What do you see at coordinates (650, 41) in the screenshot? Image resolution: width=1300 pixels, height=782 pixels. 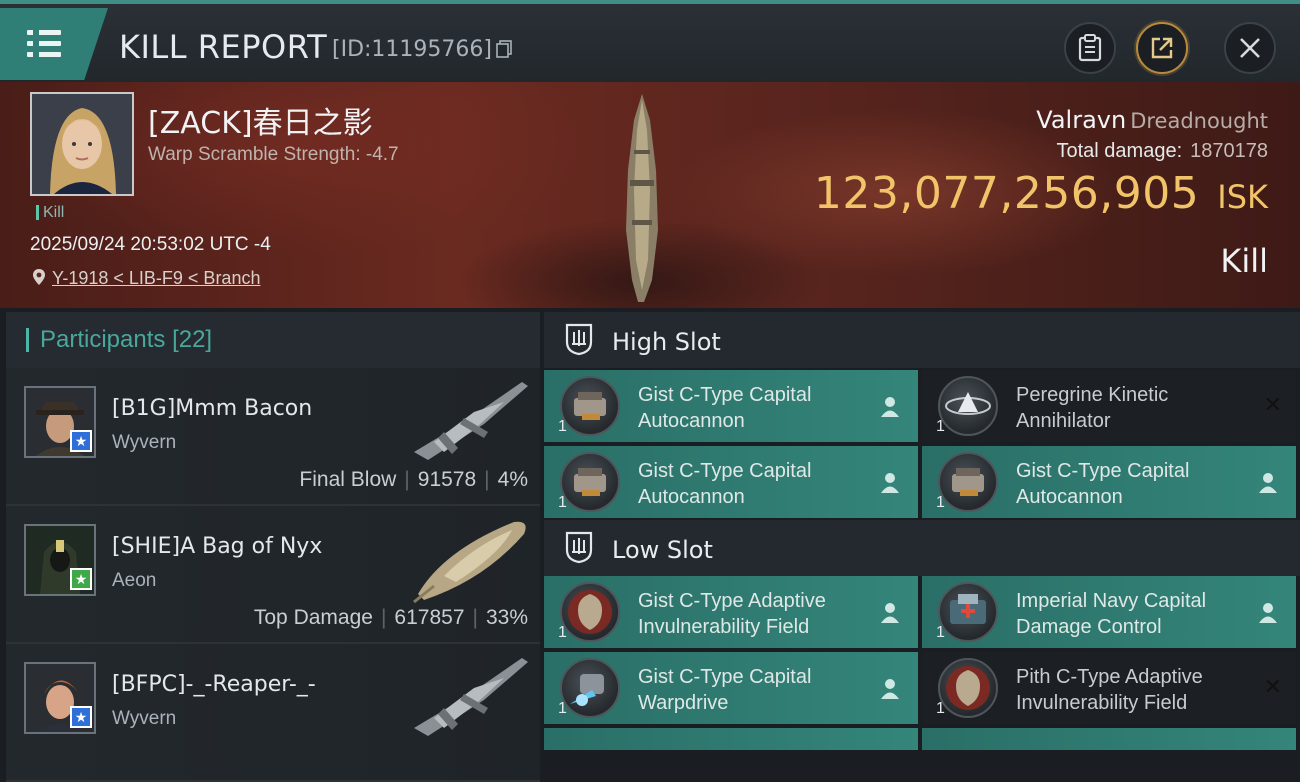 I see `top-bar: KILL REPORT [ID:11195766]` at bounding box center [650, 41].